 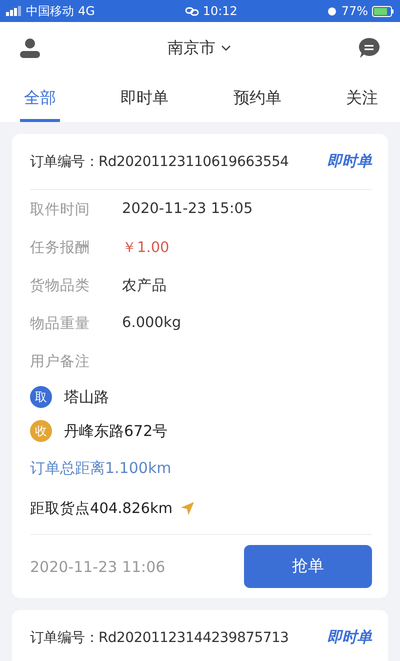 I want to click on pickup-distance: 距取货点404.826km, so click(x=101, y=509).